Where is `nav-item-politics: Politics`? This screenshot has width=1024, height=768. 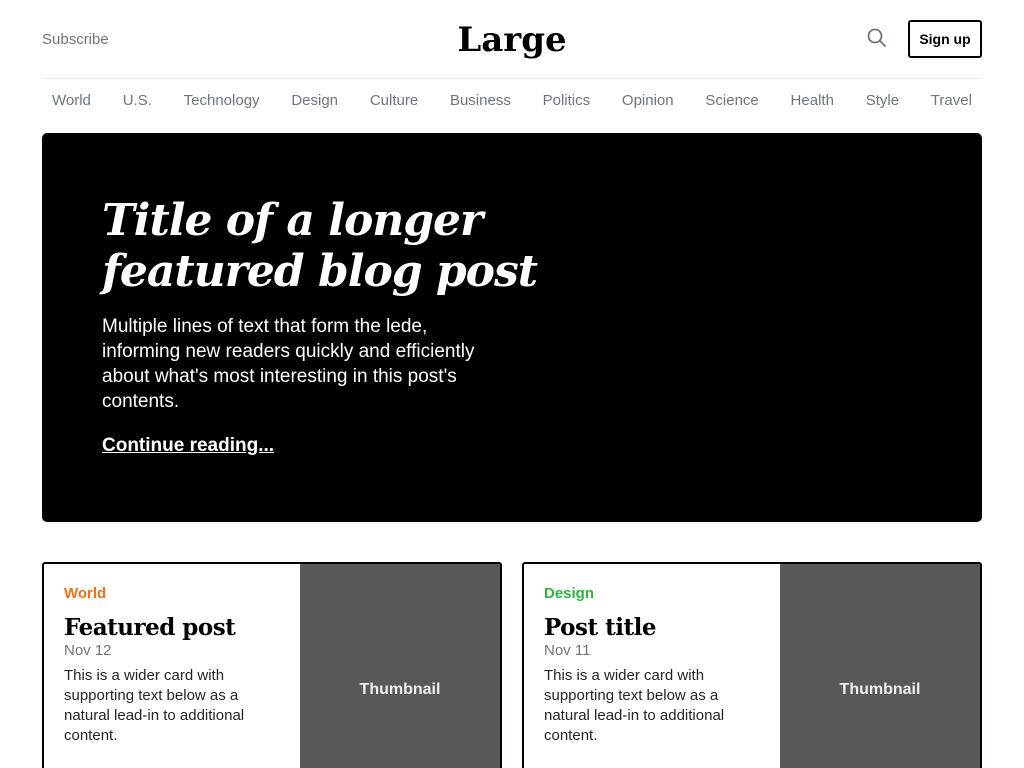 nav-item-politics: Politics is located at coordinates (567, 101).